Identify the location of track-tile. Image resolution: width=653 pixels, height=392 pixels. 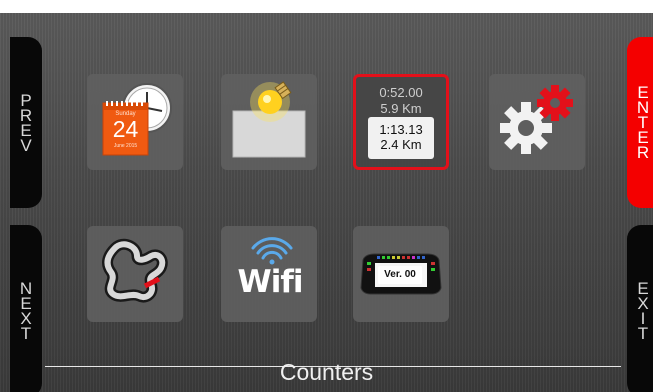
(135, 274).